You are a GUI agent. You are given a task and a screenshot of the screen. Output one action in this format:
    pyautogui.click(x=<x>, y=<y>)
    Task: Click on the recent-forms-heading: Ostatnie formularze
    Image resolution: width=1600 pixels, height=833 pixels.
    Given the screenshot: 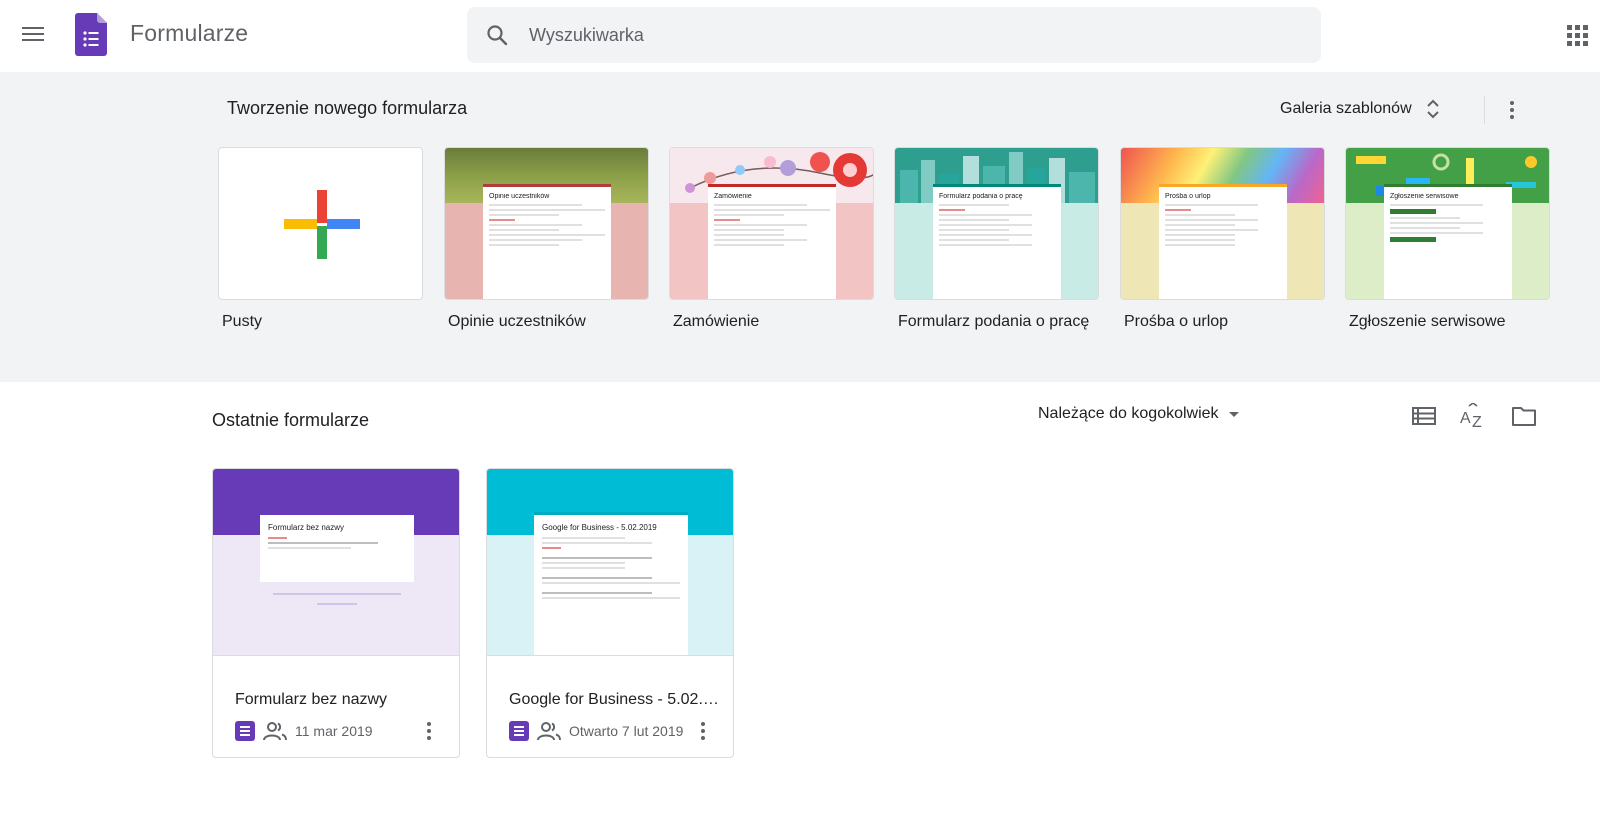 What is the action you would take?
    pyautogui.click(x=291, y=420)
    